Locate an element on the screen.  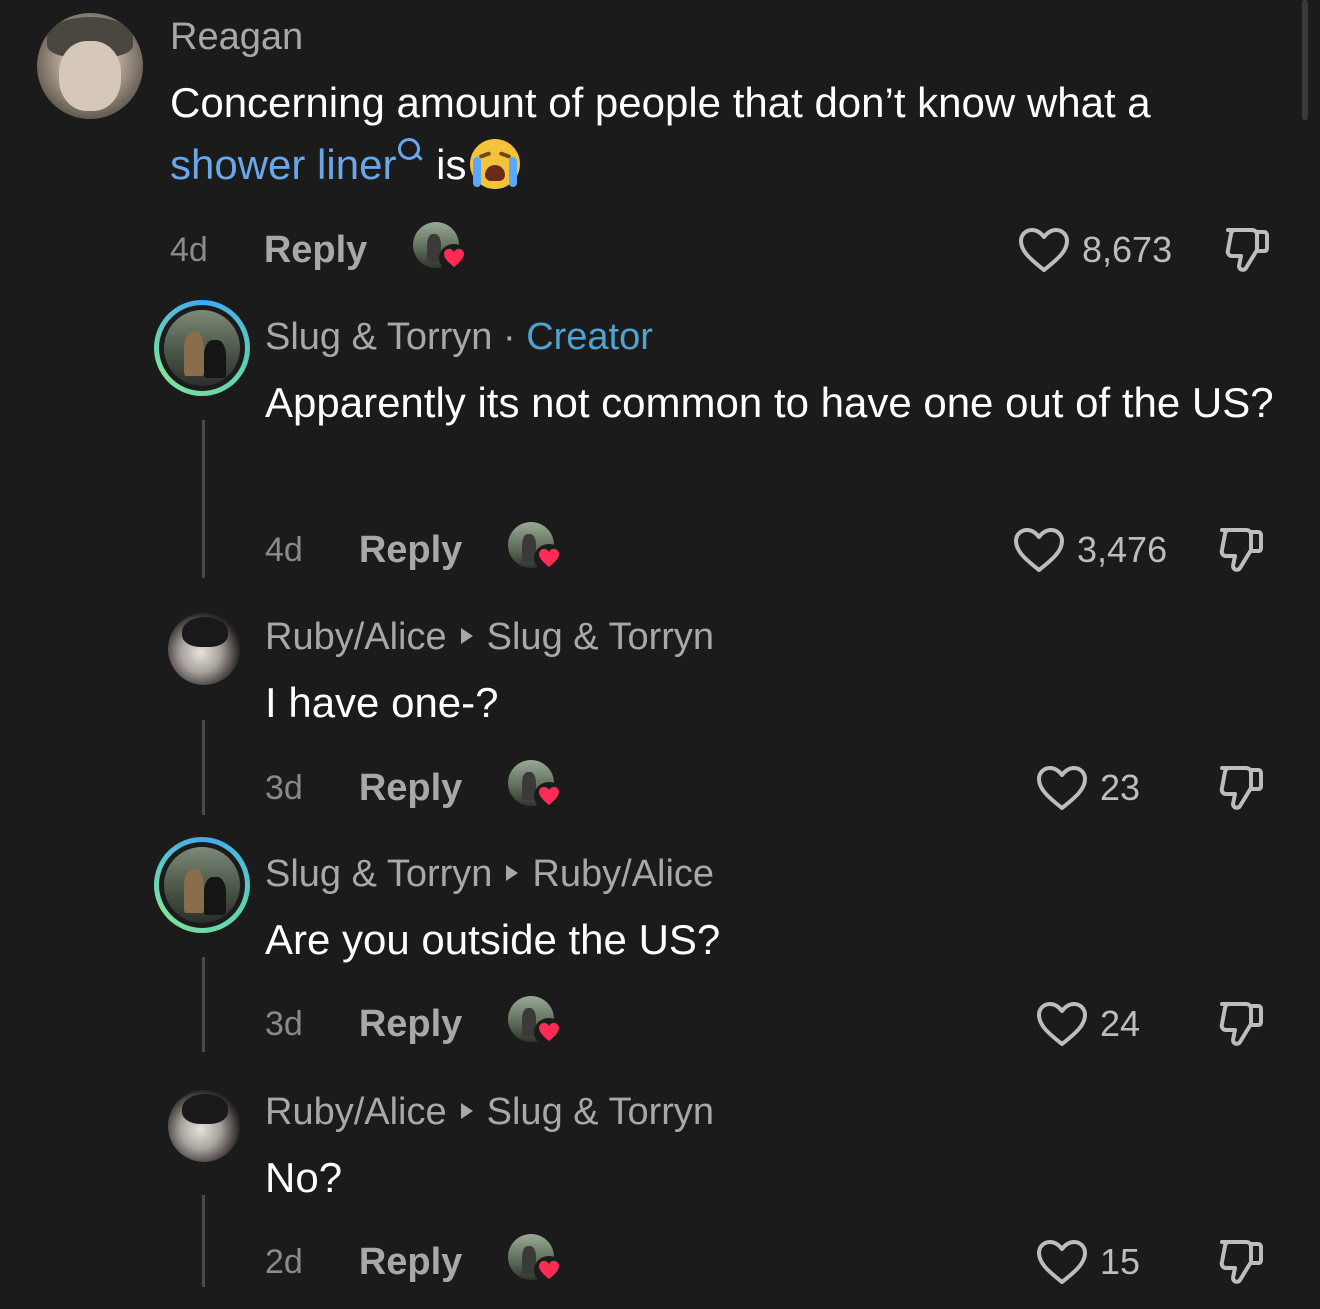
comment-text-part: is is located at coordinates (445, 164).